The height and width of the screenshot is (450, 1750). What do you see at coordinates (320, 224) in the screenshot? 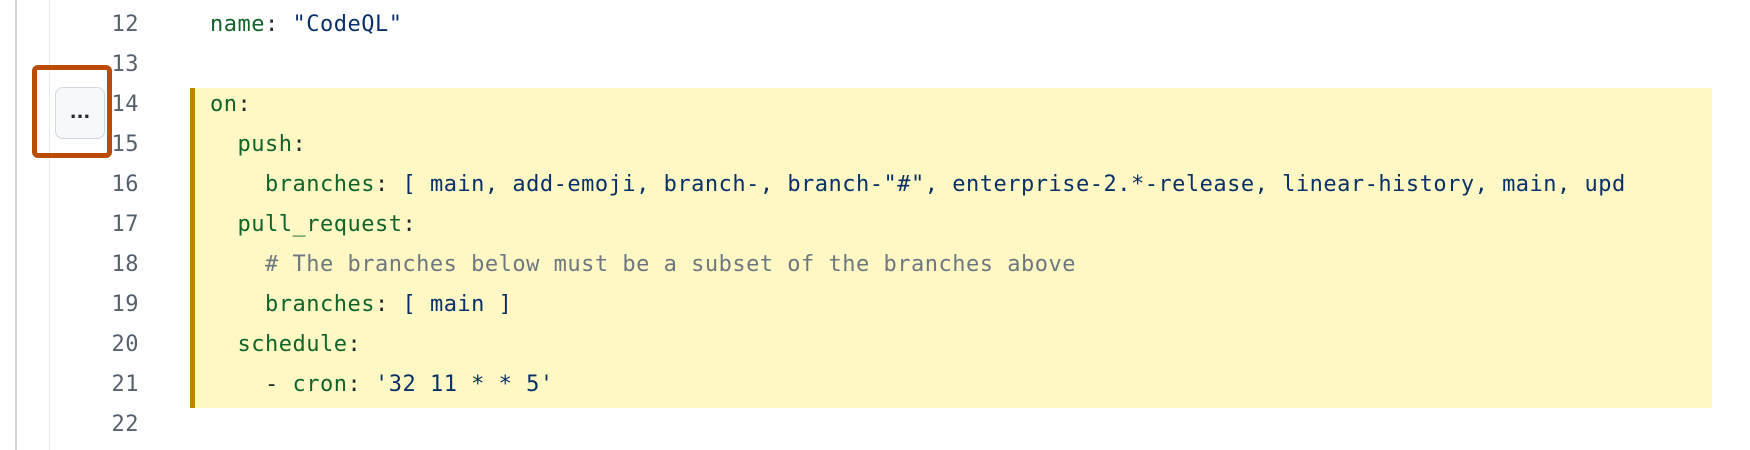
I see `yaml-key: pull_request` at bounding box center [320, 224].